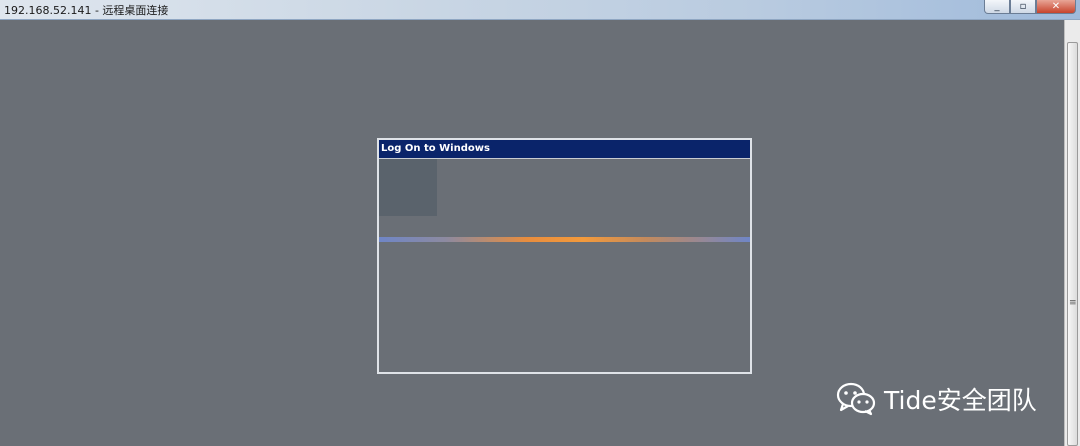 Image resolution: width=1080 pixels, height=446 pixels. I want to click on vertical-scrollbar: ≡, so click(1072, 233).